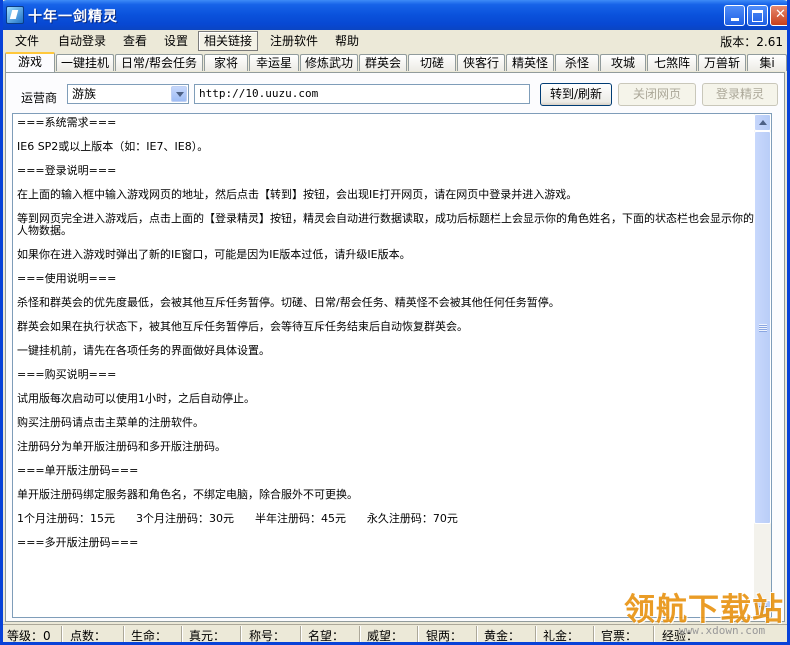 Image resolution: width=790 pixels, height=645 pixels. I want to click on scroll-thumb, so click(762, 327).